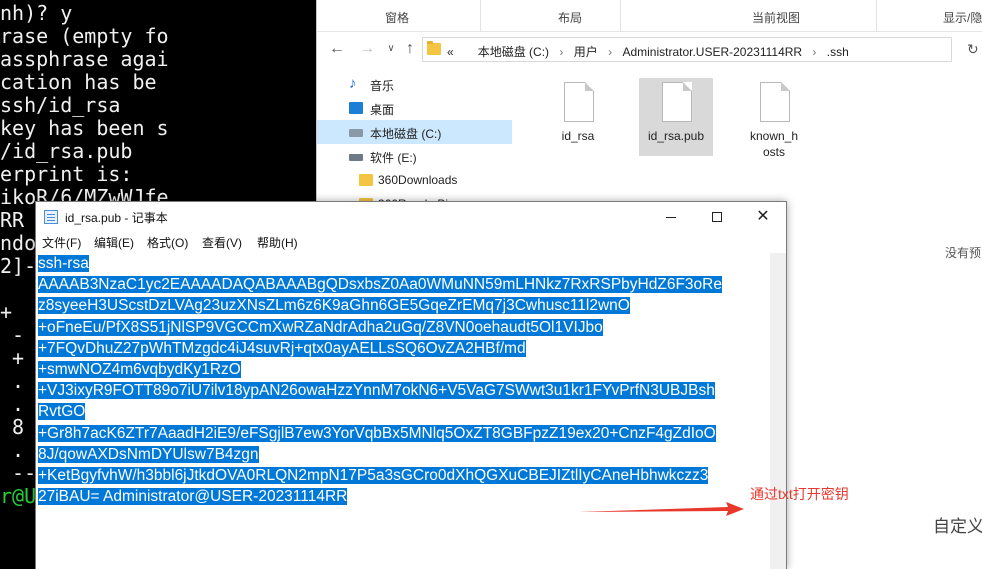  What do you see at coordinates (661, 509) in the screenshot?
I see `annotation-arrow-icon` at bounding box center [661, 509].